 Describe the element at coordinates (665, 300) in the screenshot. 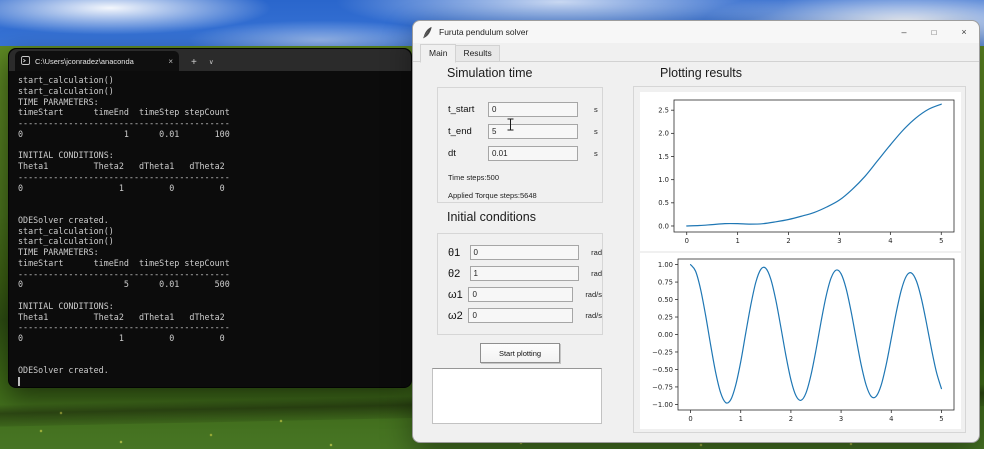

I see `svg-text: 0.50` at that location.